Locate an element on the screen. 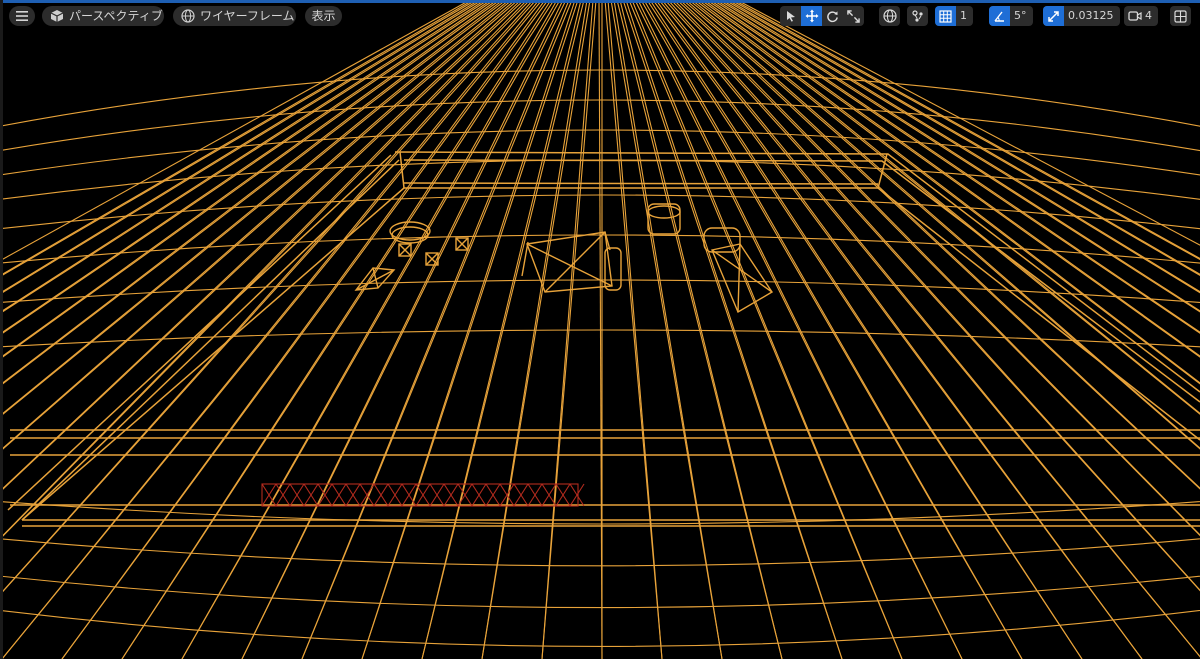 This screenshot has width=1200, height=659. select-icon is located at coordinates (790, 16).